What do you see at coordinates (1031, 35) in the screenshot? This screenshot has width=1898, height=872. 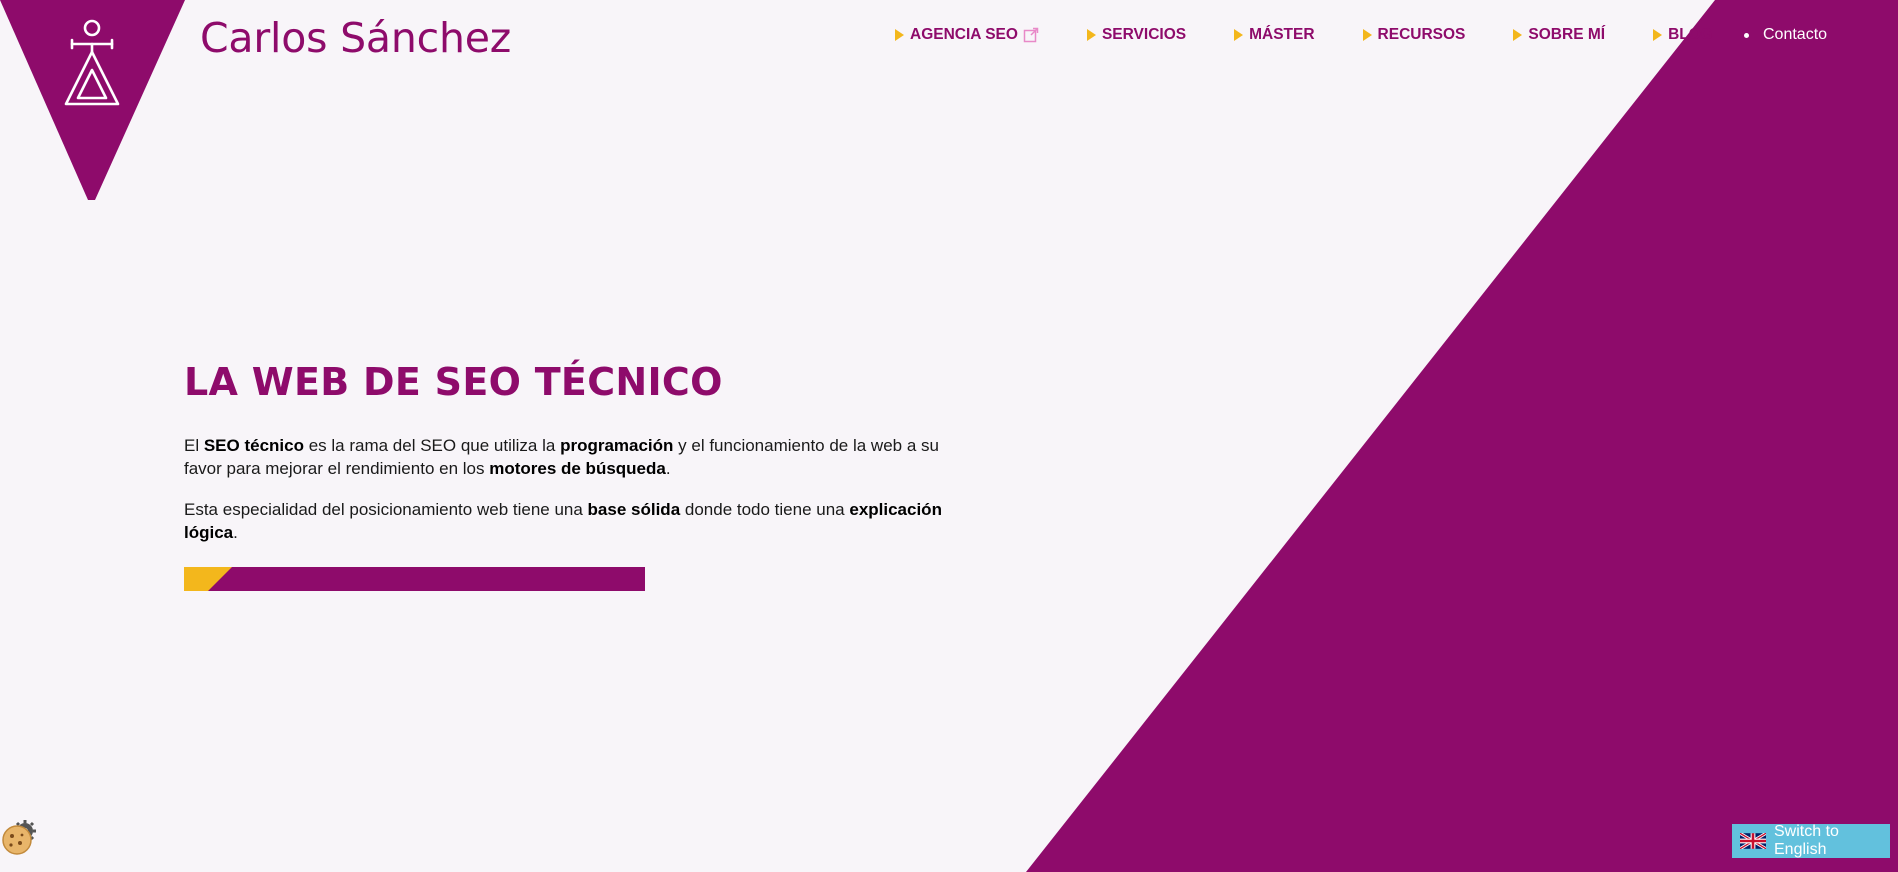 I see `external-link-icon` at bounding box center [1031, 35].